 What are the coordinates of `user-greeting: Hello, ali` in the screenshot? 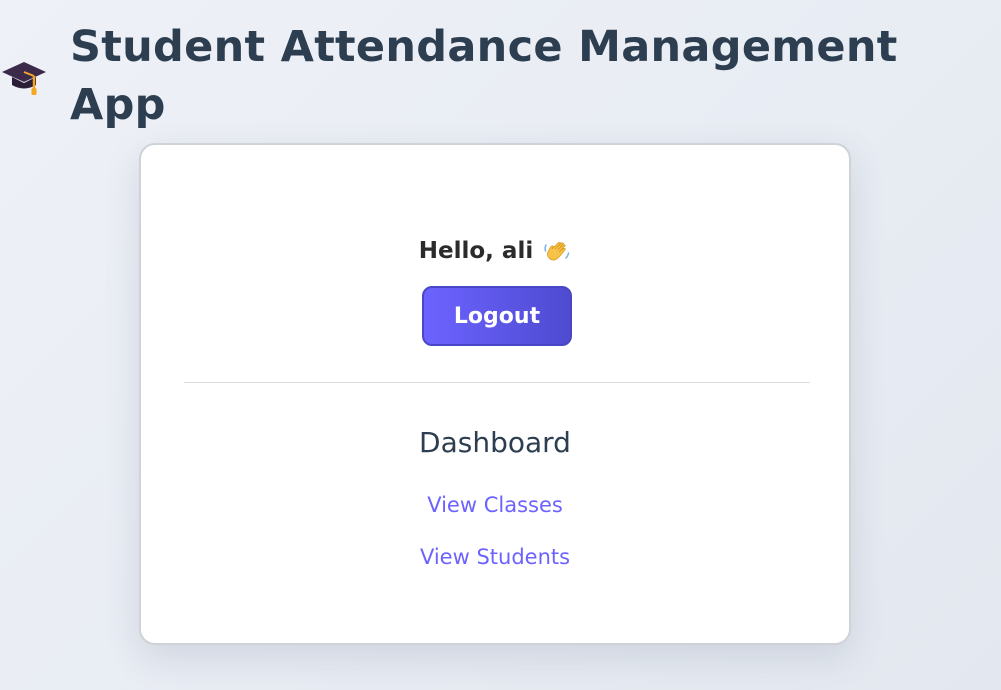 It's located at (495, 251).